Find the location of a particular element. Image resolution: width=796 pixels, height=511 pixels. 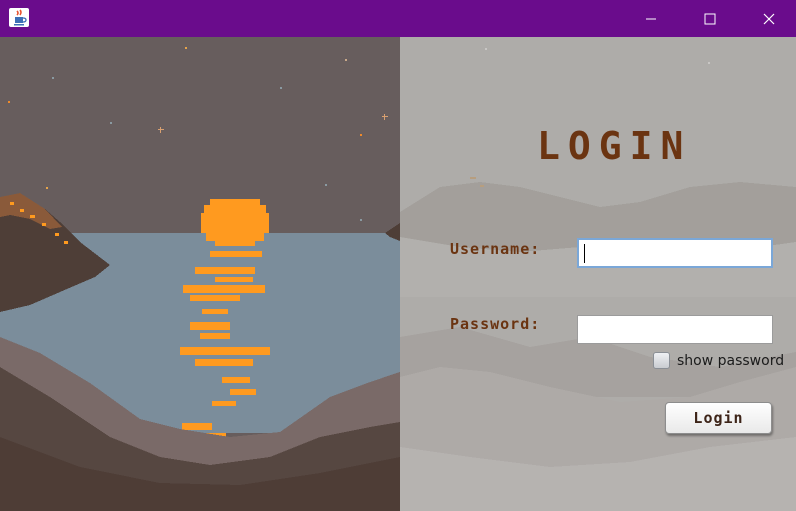

username-input is located at coordinates (675, 253).